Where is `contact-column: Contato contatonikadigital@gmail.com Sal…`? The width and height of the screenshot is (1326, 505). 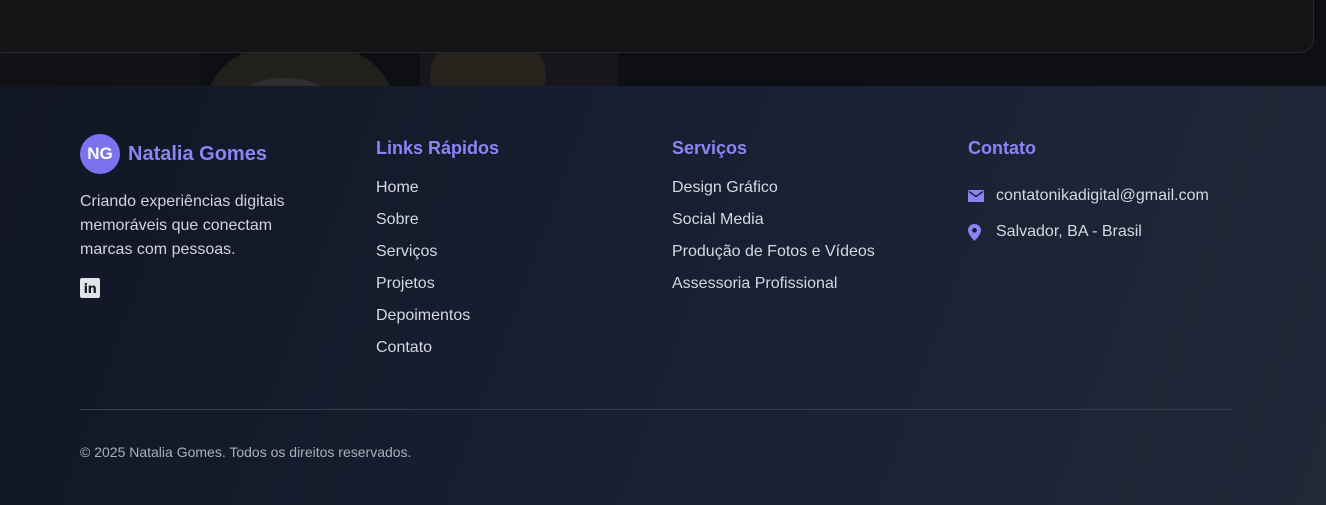 contact-column: Contato contatonikadigital@gmail.com Sal… is located at coordinates (1088, 193).